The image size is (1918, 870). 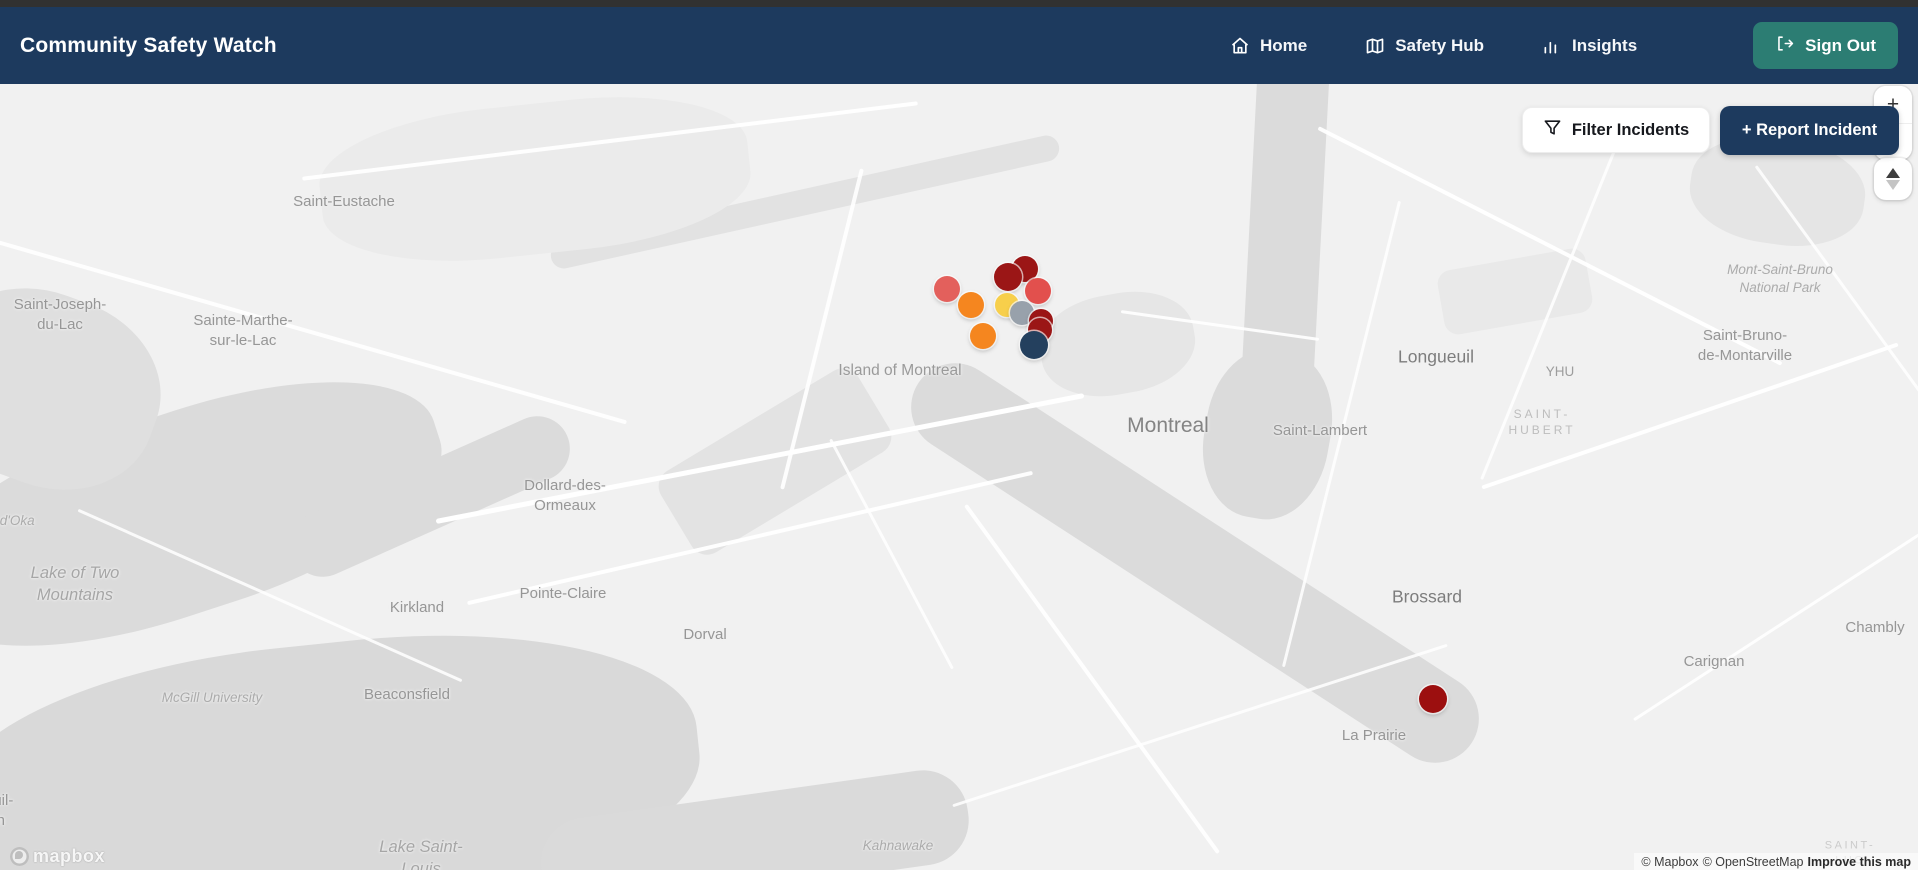 What do you see at coordinates (1780, 278) in the screenshot?
I see `map-label: Mont-Saint-Bruno National Park` at bounding box center [1780, 278].